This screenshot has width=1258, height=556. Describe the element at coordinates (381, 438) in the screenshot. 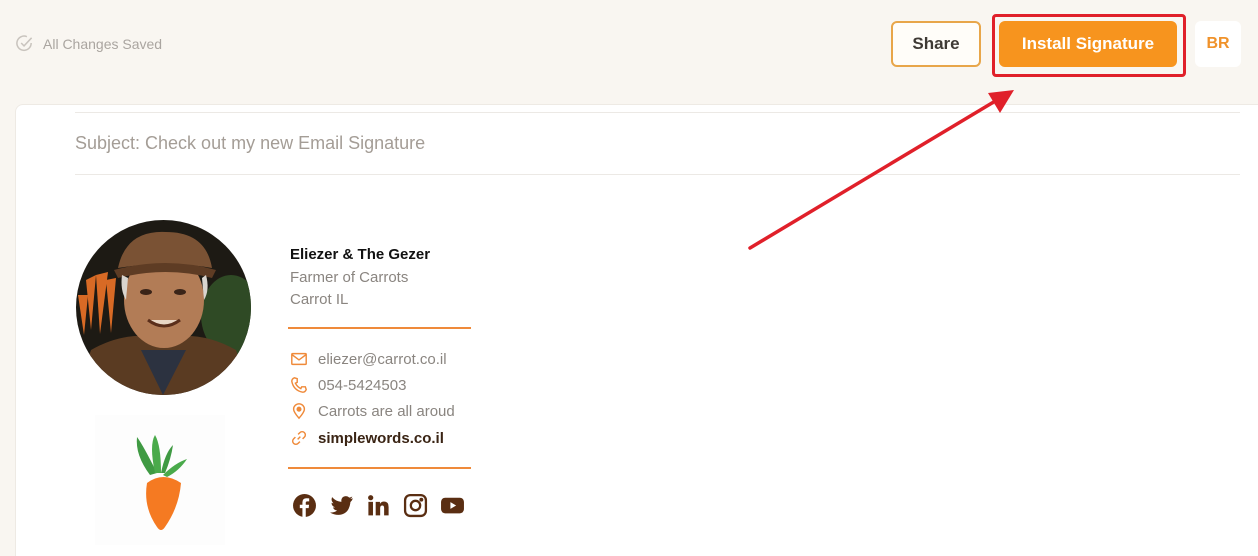

I see `contact-website-text: simplewords.co.il` at that location.